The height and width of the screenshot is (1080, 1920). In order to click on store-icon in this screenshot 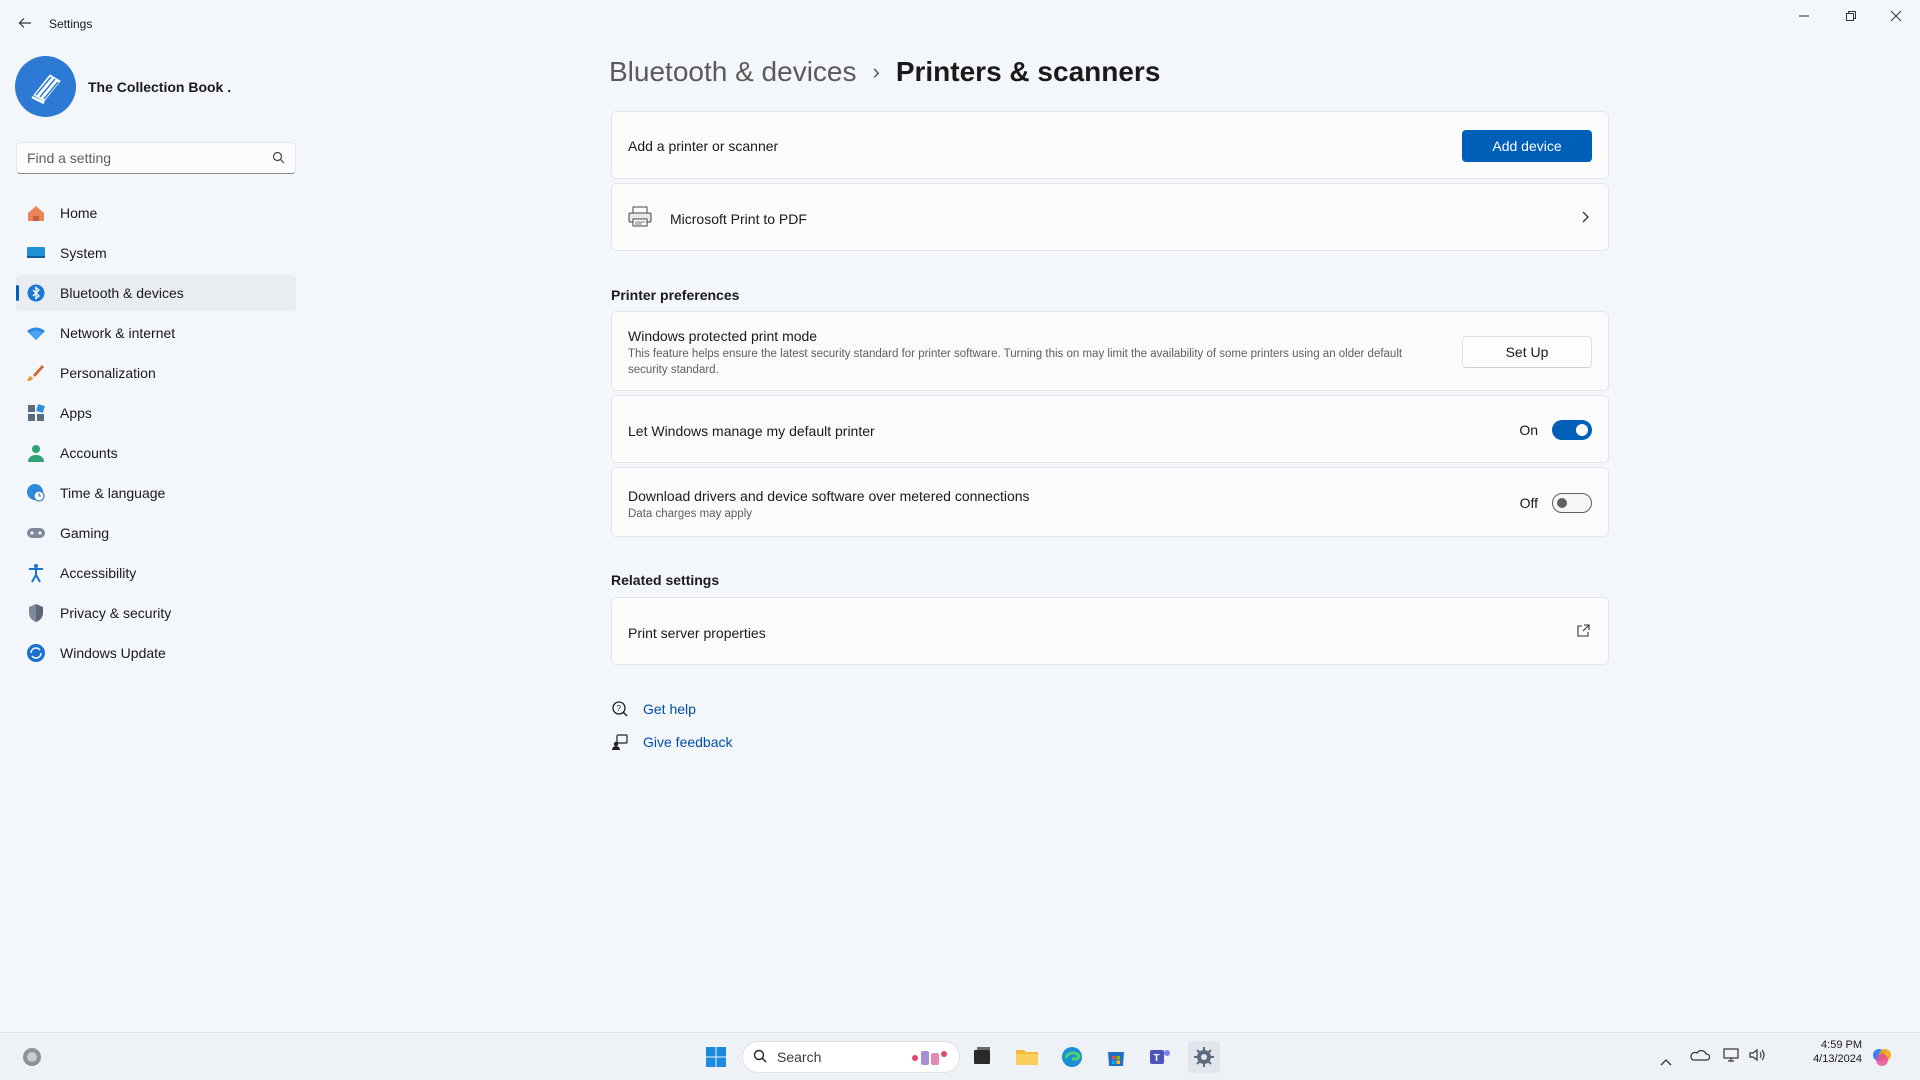, I will do `click(1116, 1059)`.